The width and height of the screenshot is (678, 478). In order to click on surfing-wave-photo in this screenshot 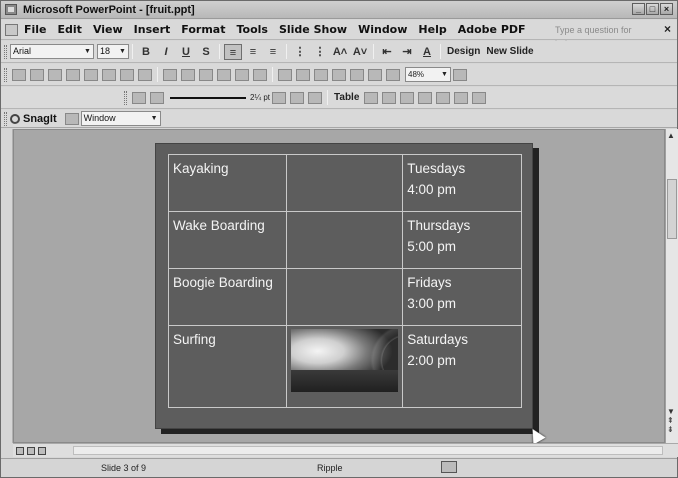, I will do `click(344, 361)`.